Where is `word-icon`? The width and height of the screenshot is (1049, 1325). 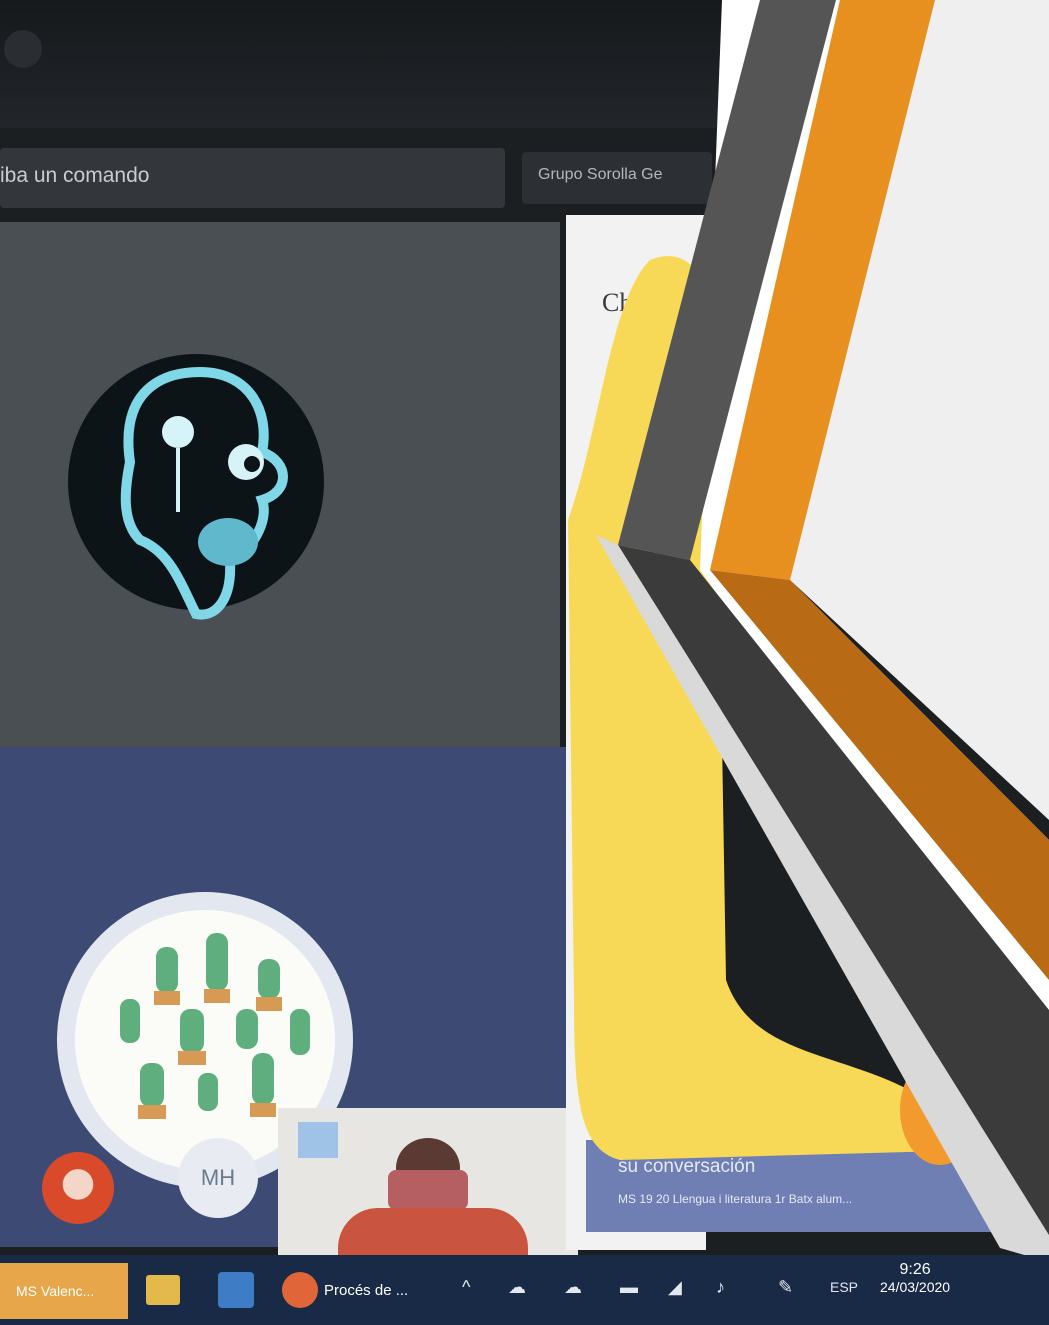 word-icon is located at coordinates (236, 1290).